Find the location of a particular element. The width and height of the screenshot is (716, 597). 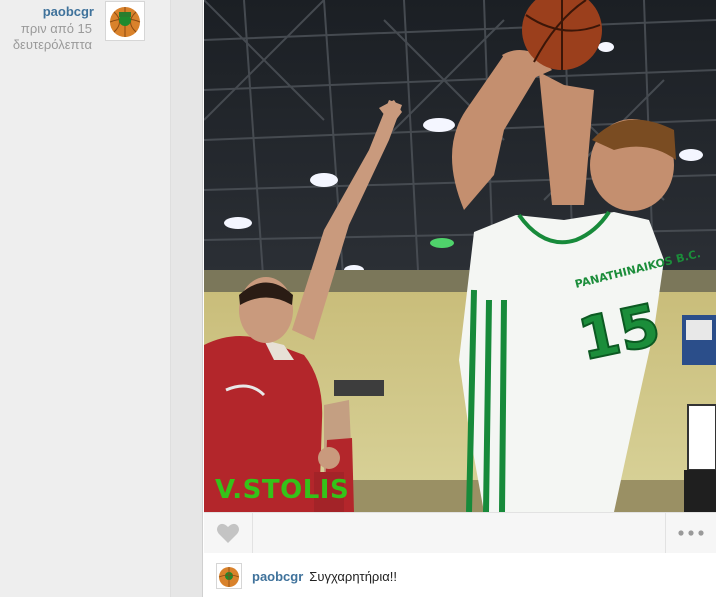

ellipsis-icon is located at coordinates (691, 533).